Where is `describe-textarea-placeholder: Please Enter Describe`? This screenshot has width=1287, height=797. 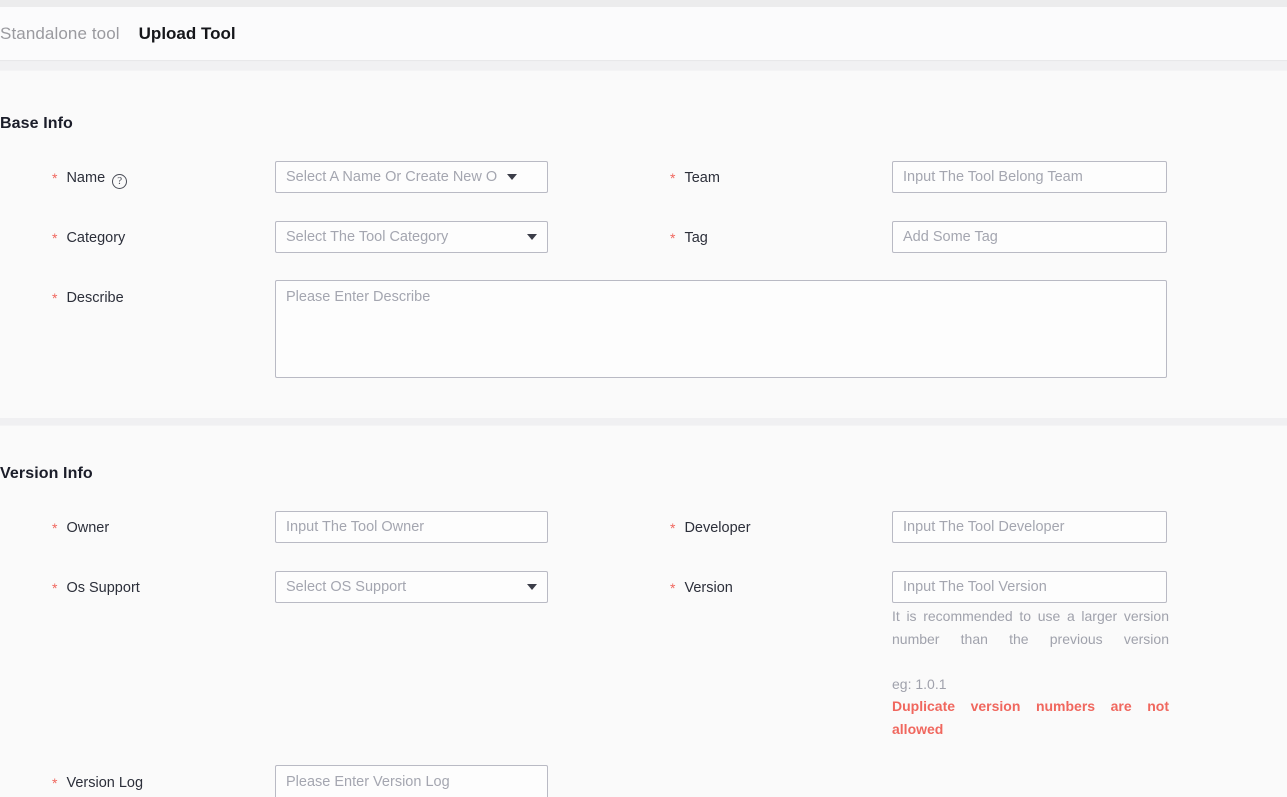
describe-textarea-placeholder: Please Enter Describe is located at coordinates (358, 297).